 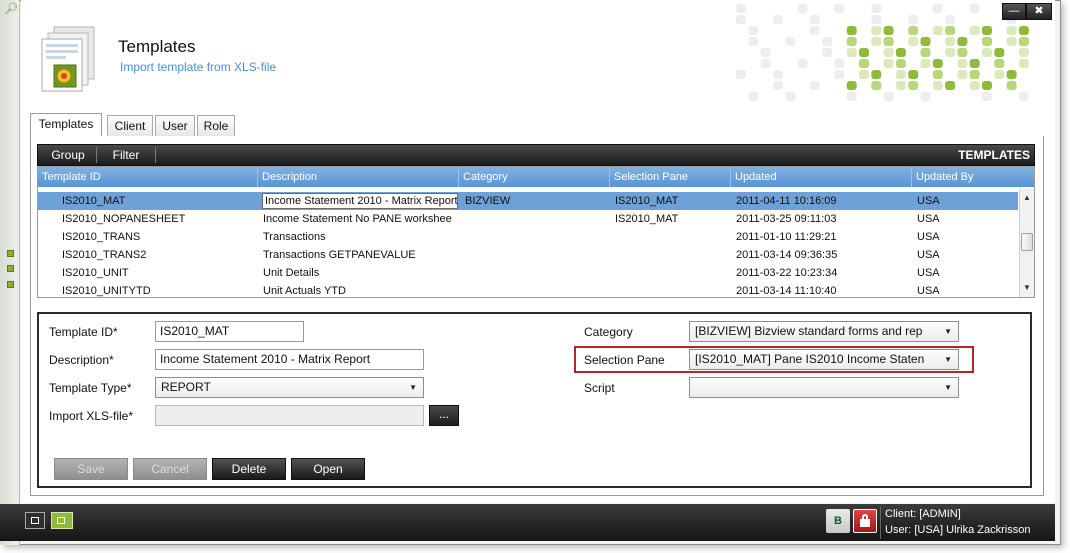 What do you see at coordinates (360, 201) in the screenshot?
I see `cell-description: Income Statement 2010 - Matrix Report` at bounding box center [360, 201].